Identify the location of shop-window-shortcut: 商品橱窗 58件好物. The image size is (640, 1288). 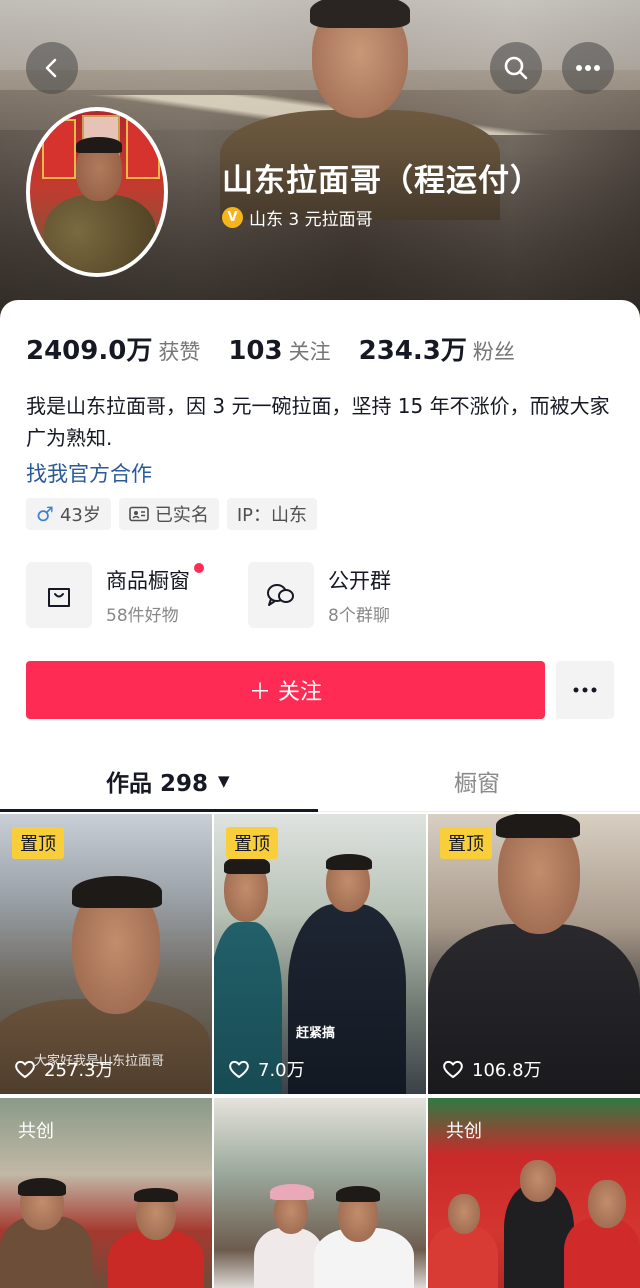
(115, 595).